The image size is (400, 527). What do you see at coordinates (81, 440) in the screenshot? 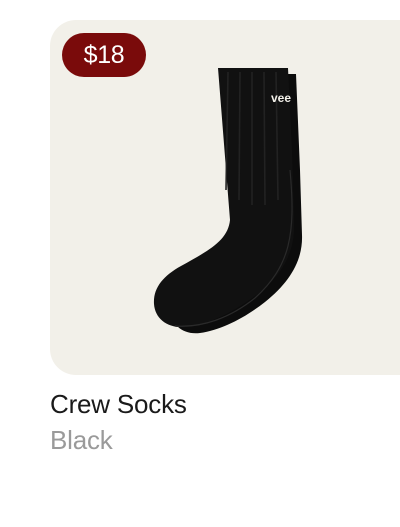
I see `product-variant: Black` at bounding box center [81, 440].